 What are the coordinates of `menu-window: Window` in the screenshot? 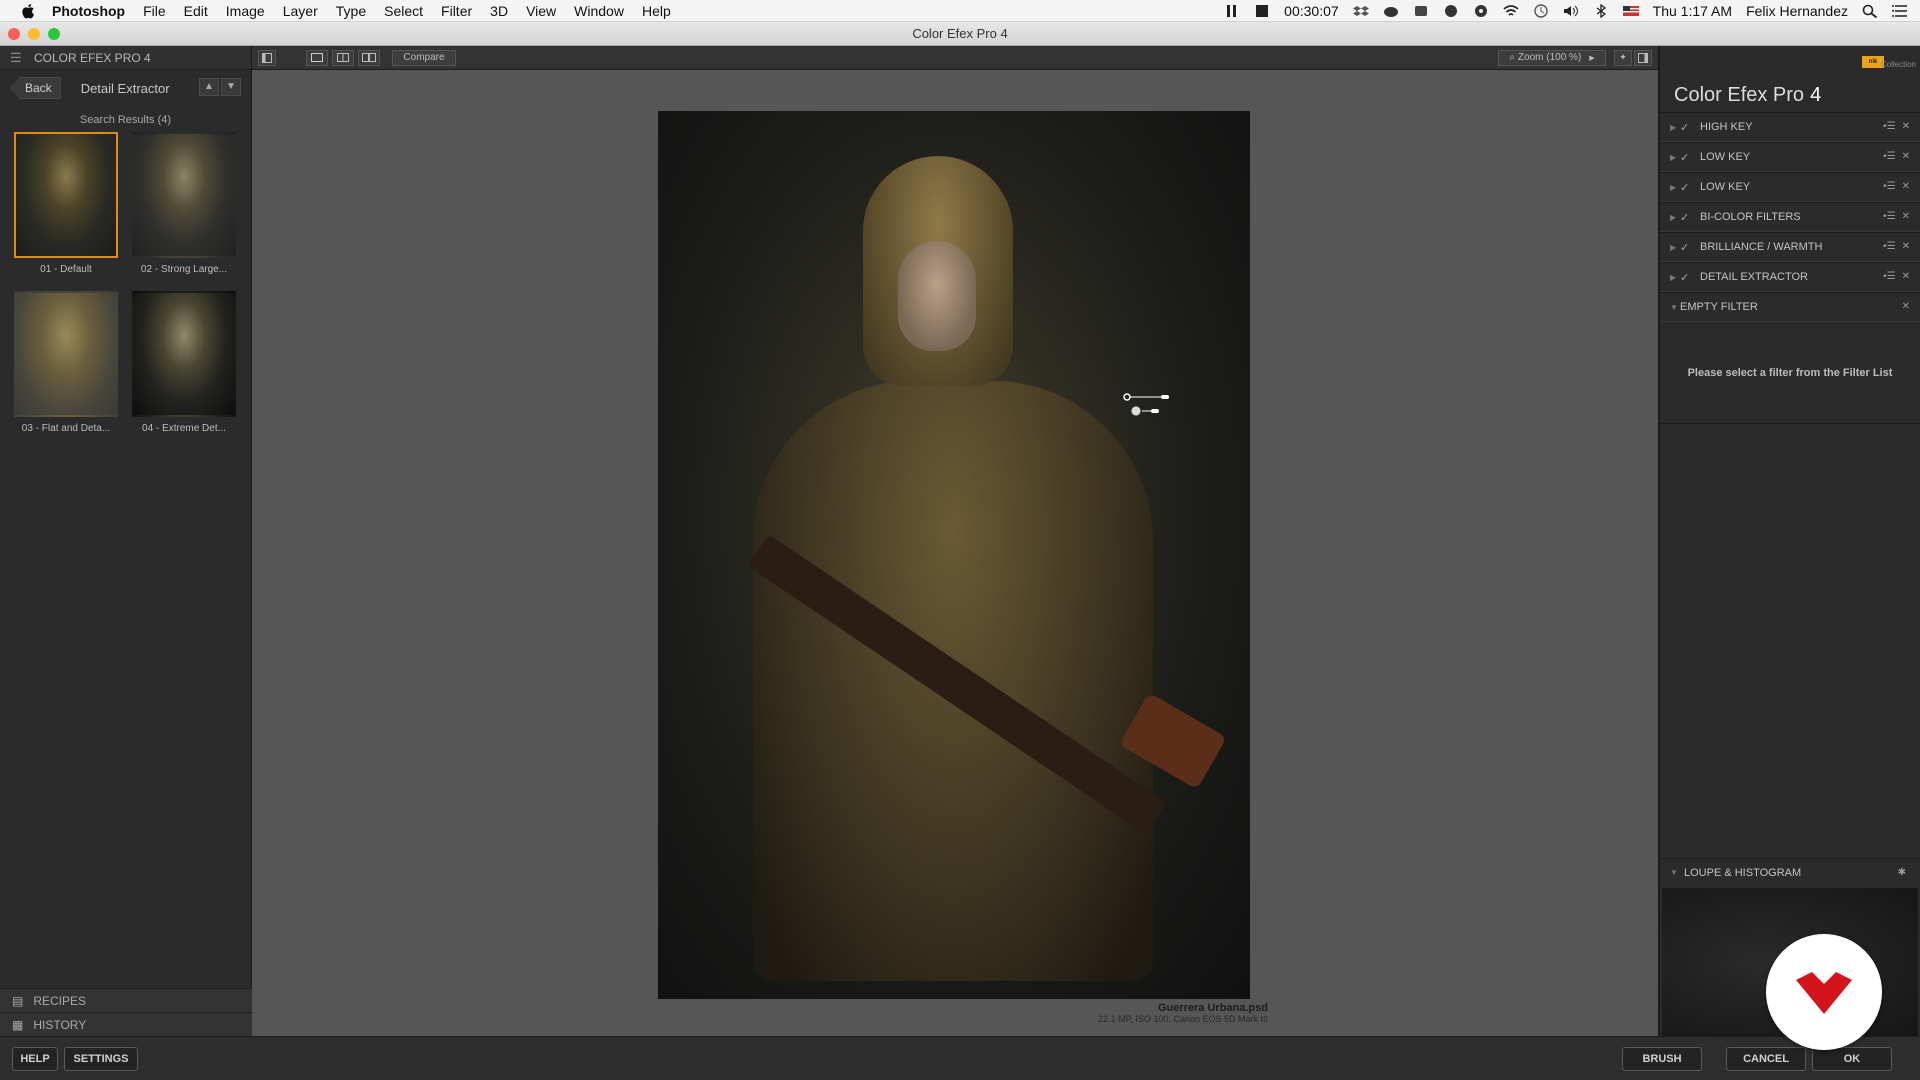 It's located at (599, 11).